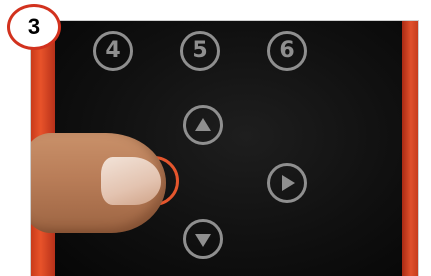 Image resolution: width=431 pixels, height=276 pixels. What do you see at coordinates (131, 181) in the screenshot?
I see `fingernail` at bounding box center [131, 181].